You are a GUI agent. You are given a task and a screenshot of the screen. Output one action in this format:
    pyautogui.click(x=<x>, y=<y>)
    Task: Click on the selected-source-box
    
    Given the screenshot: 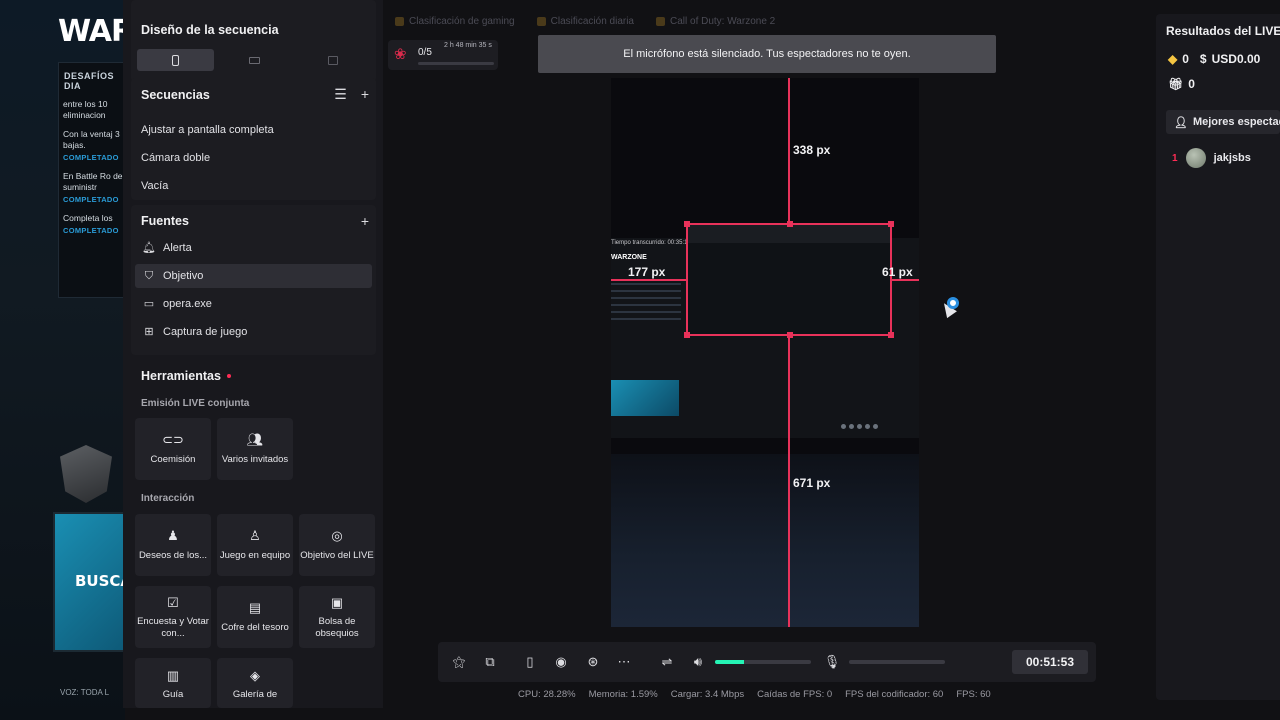 What is the action you would take?
    pyautogui.click(x=789, y=279)
    